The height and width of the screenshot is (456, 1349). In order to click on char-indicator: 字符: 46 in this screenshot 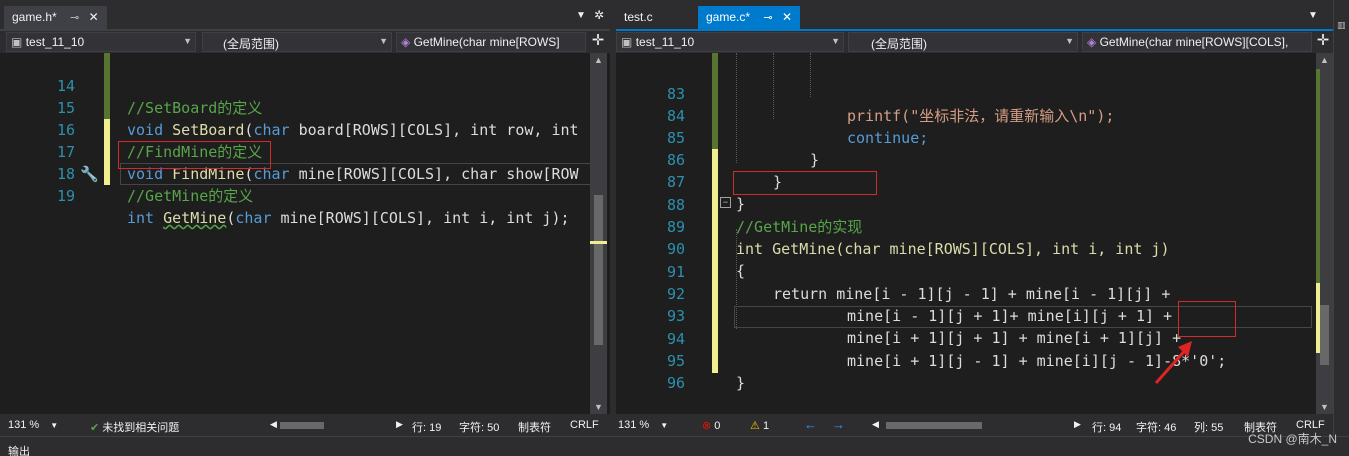, I will do `click(1156, 427)`.